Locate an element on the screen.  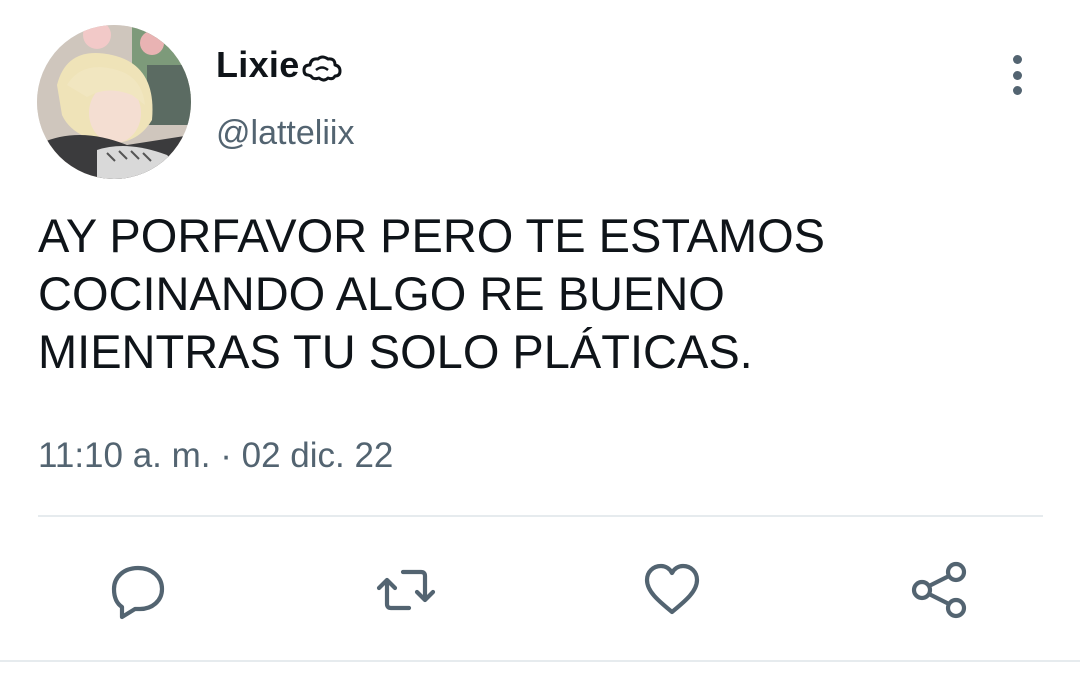
reply-icon is located at coordinates (138, 590).